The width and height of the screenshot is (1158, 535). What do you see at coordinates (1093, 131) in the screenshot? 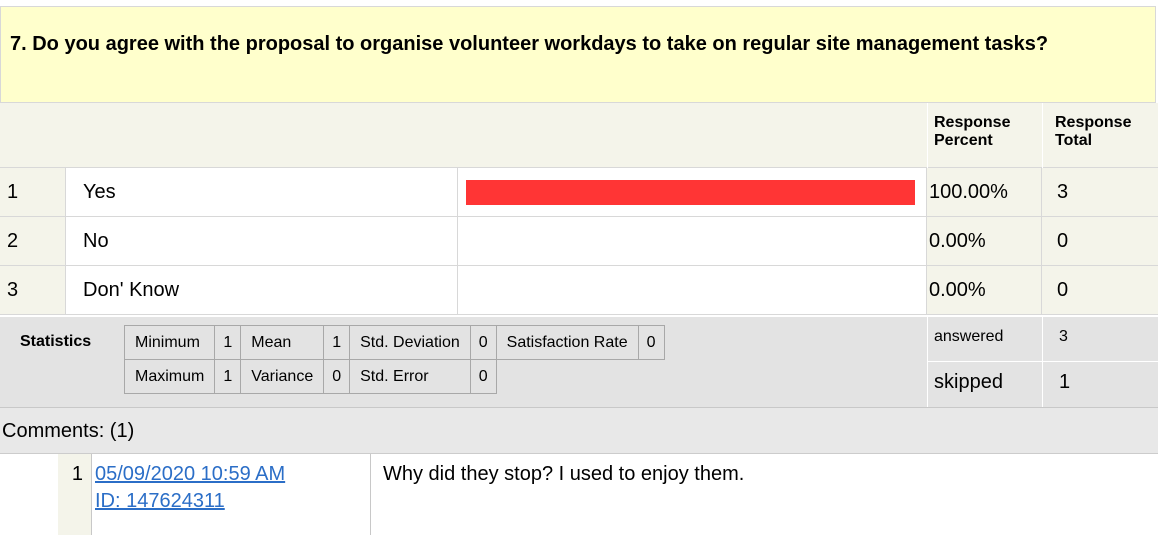
I see `response-total-header: Response Total` at bounding box center [1093, 131].